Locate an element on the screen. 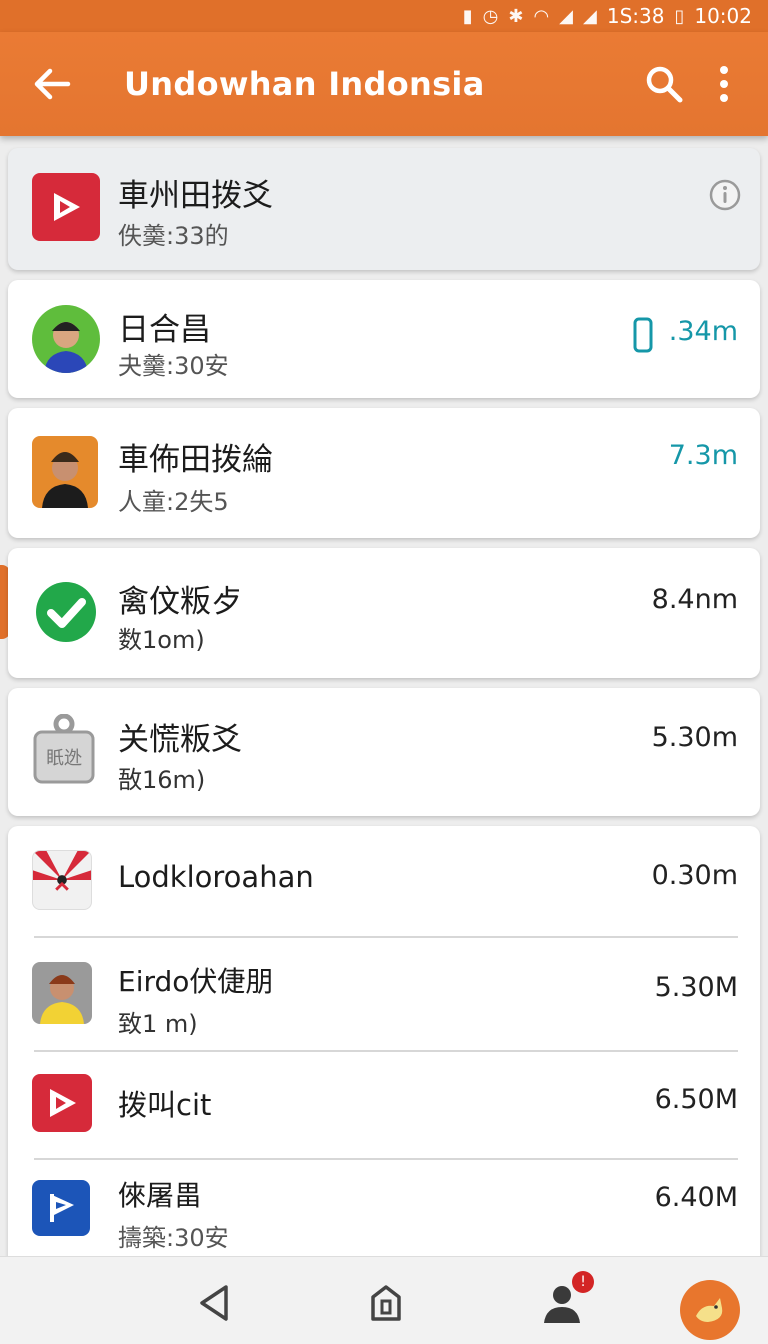 This screenshot has height=1344, width=768. alarm-icon: ◷ is located at coordinates (490, 16).